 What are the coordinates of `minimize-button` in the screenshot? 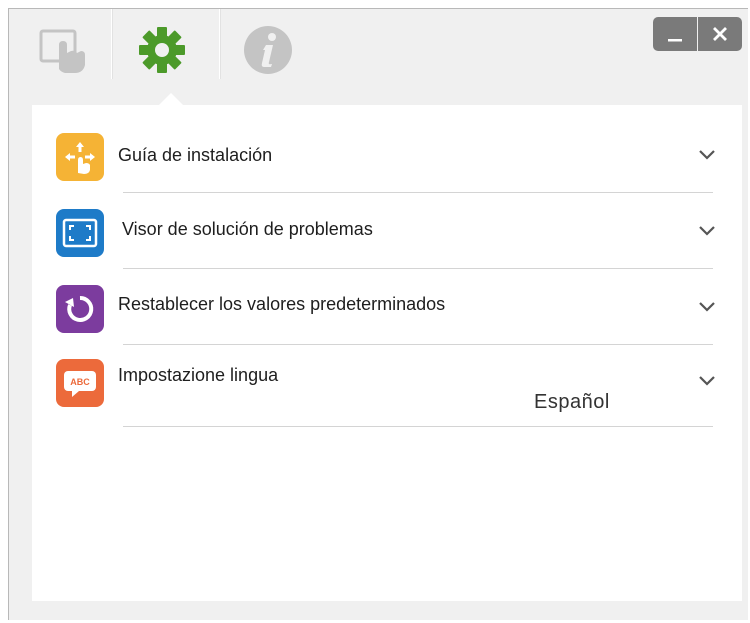 It's located at (675, 34).